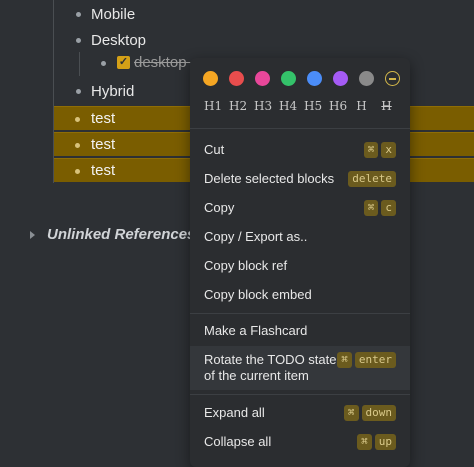 Image resolution: width=474 pixels, height=467 pixels. I want to click on unlinked-references-label: Unlinked References, so click(121, 234).